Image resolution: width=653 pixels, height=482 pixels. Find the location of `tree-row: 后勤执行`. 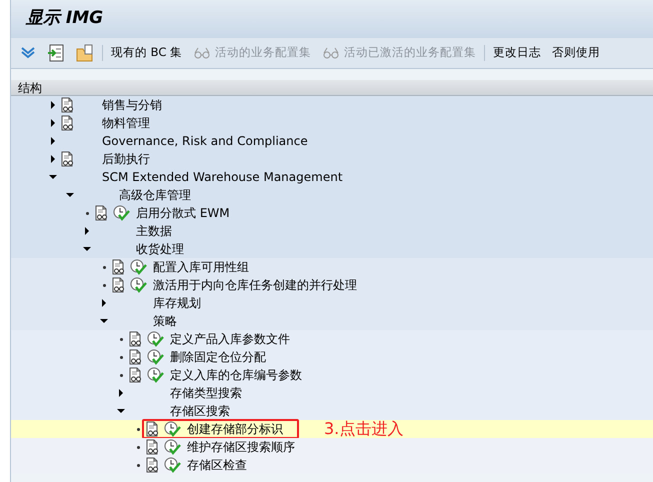

tree-row: 后勤执行 is located at coordinates (332, 159).